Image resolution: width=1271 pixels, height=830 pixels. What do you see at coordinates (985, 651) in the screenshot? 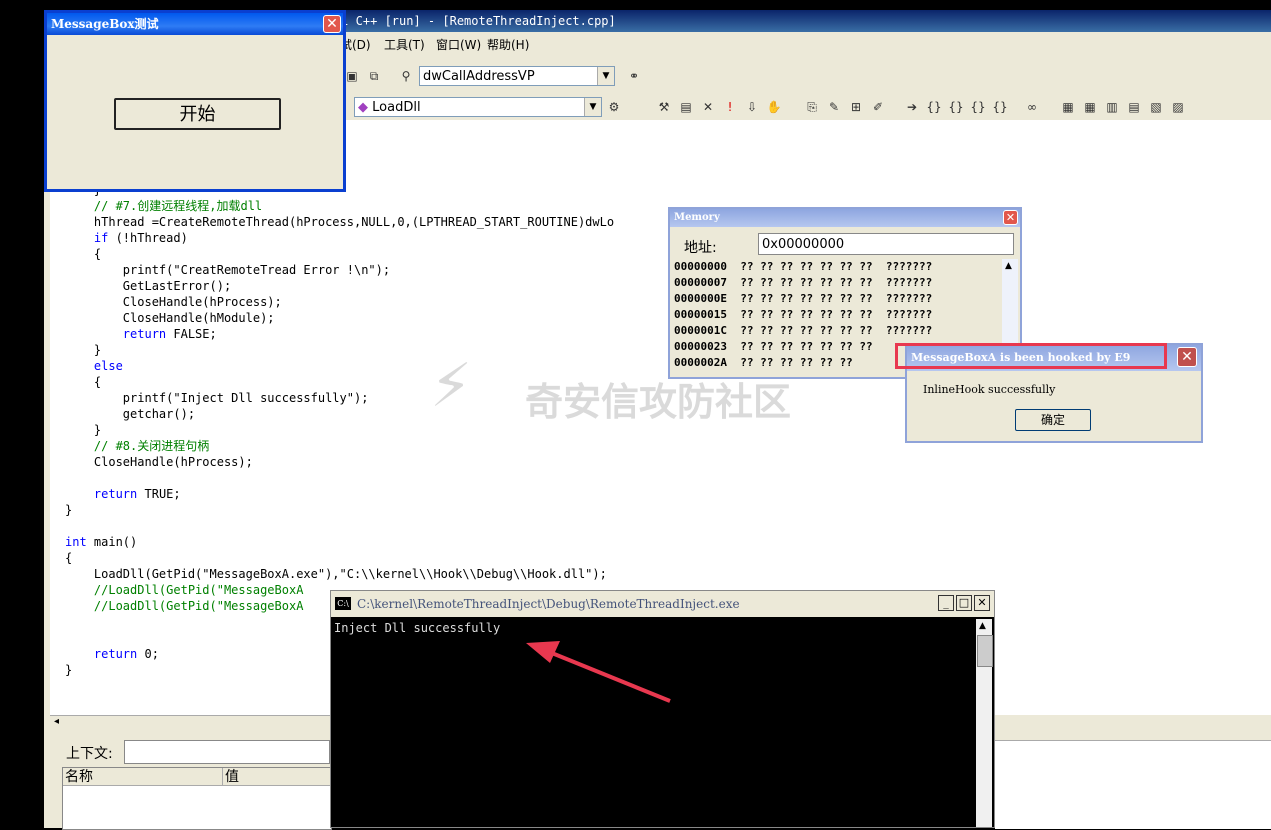
I see `scroll-thumb` at bounding box center [985, 651].